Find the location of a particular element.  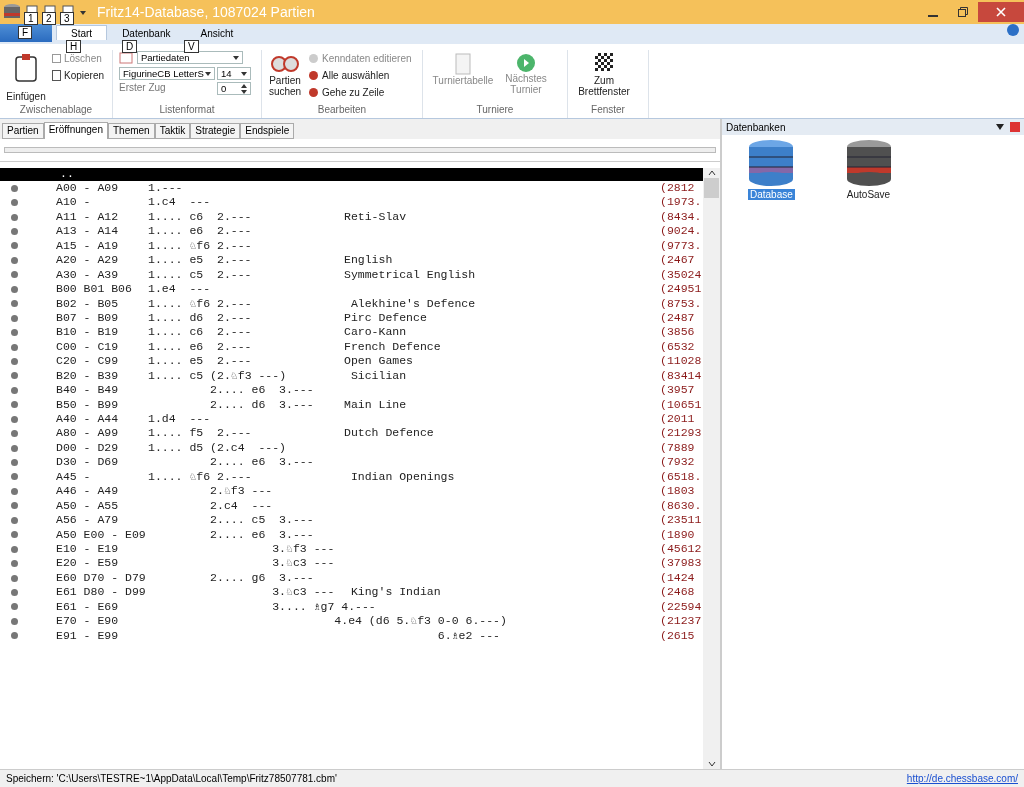

game-count: (3856 is located at coordinates (678, 332).